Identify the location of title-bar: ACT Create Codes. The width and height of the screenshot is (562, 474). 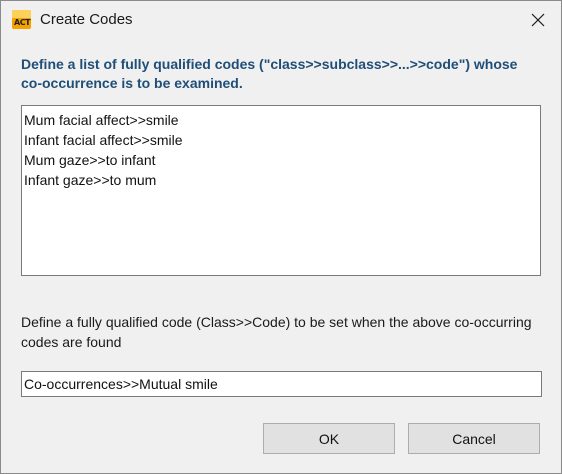
(281, 19).